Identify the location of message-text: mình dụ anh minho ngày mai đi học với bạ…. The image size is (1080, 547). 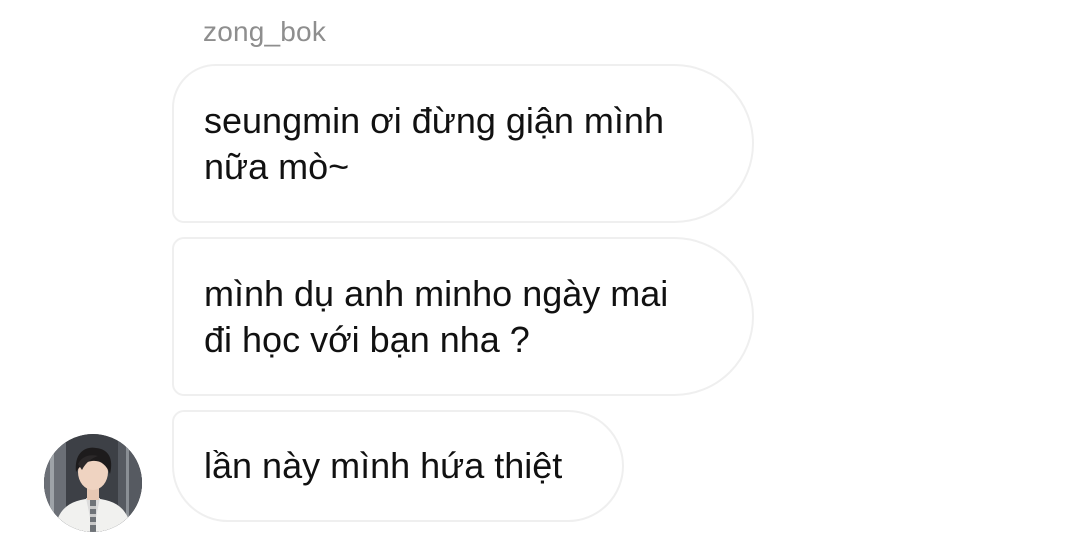
(436, 316).